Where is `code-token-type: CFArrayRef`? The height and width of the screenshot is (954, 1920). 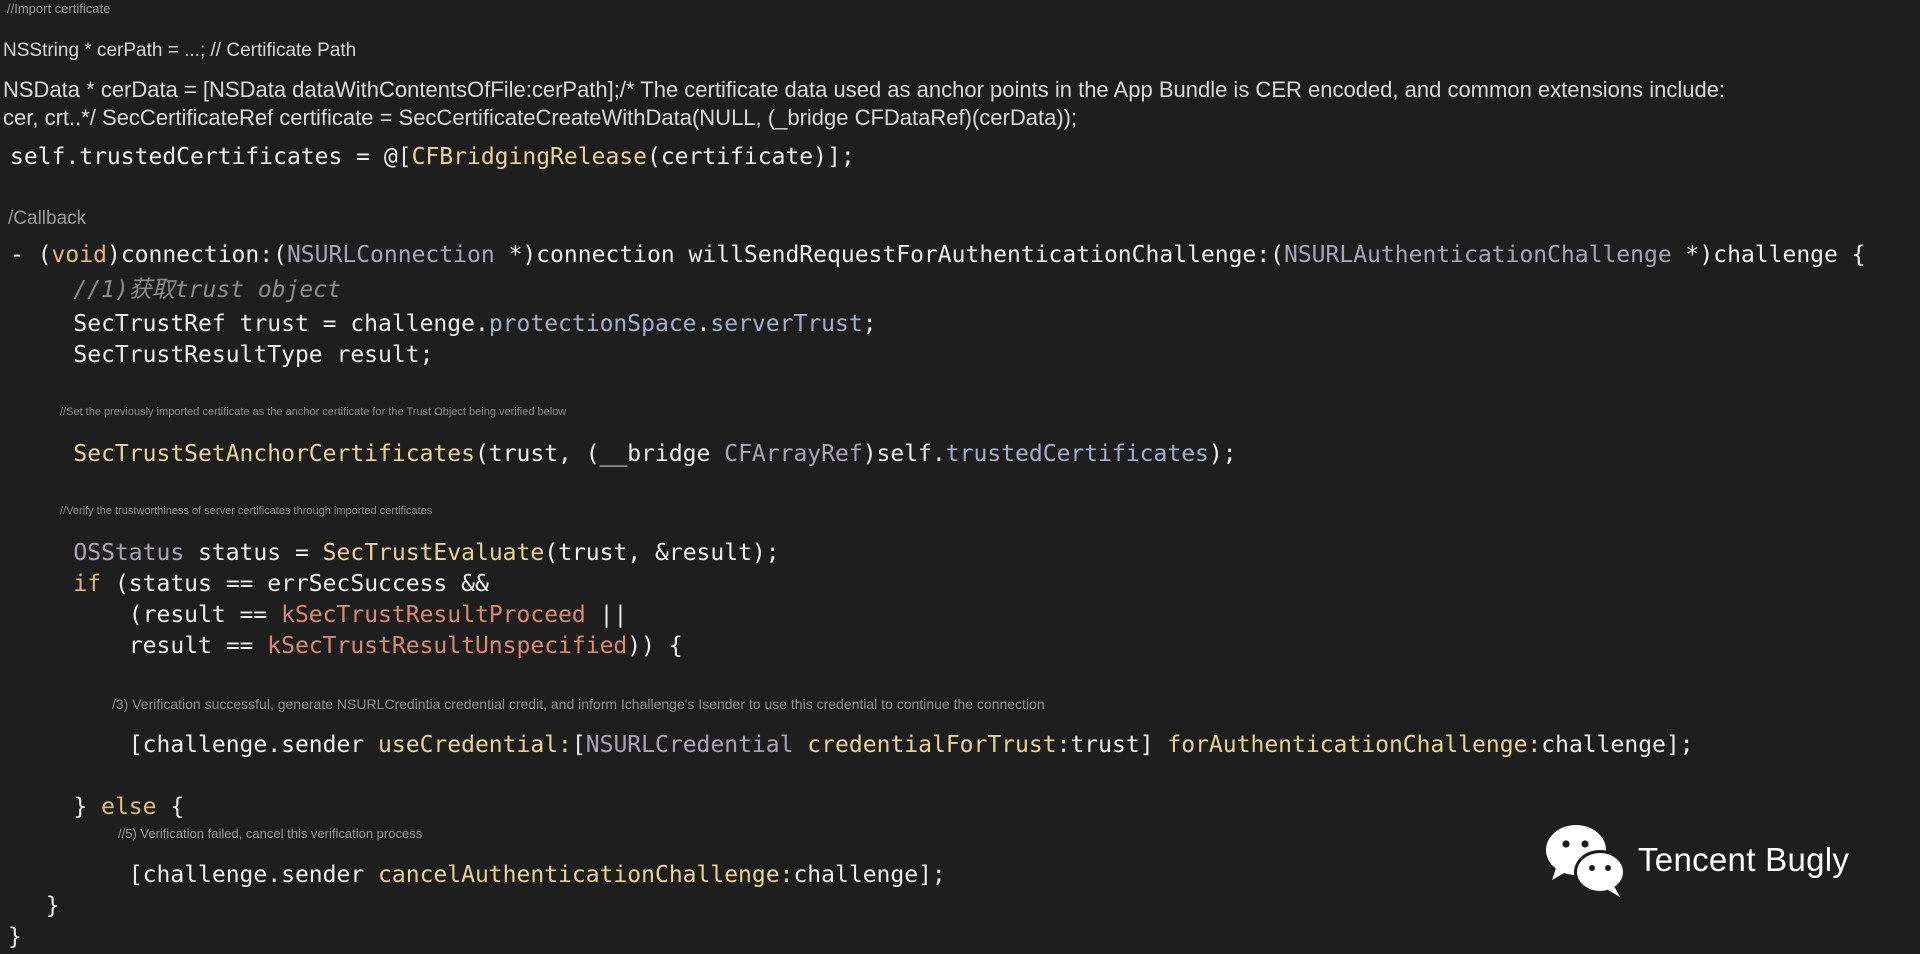 code-token-type: CFArrayRef is located at coordinates (793, 454).